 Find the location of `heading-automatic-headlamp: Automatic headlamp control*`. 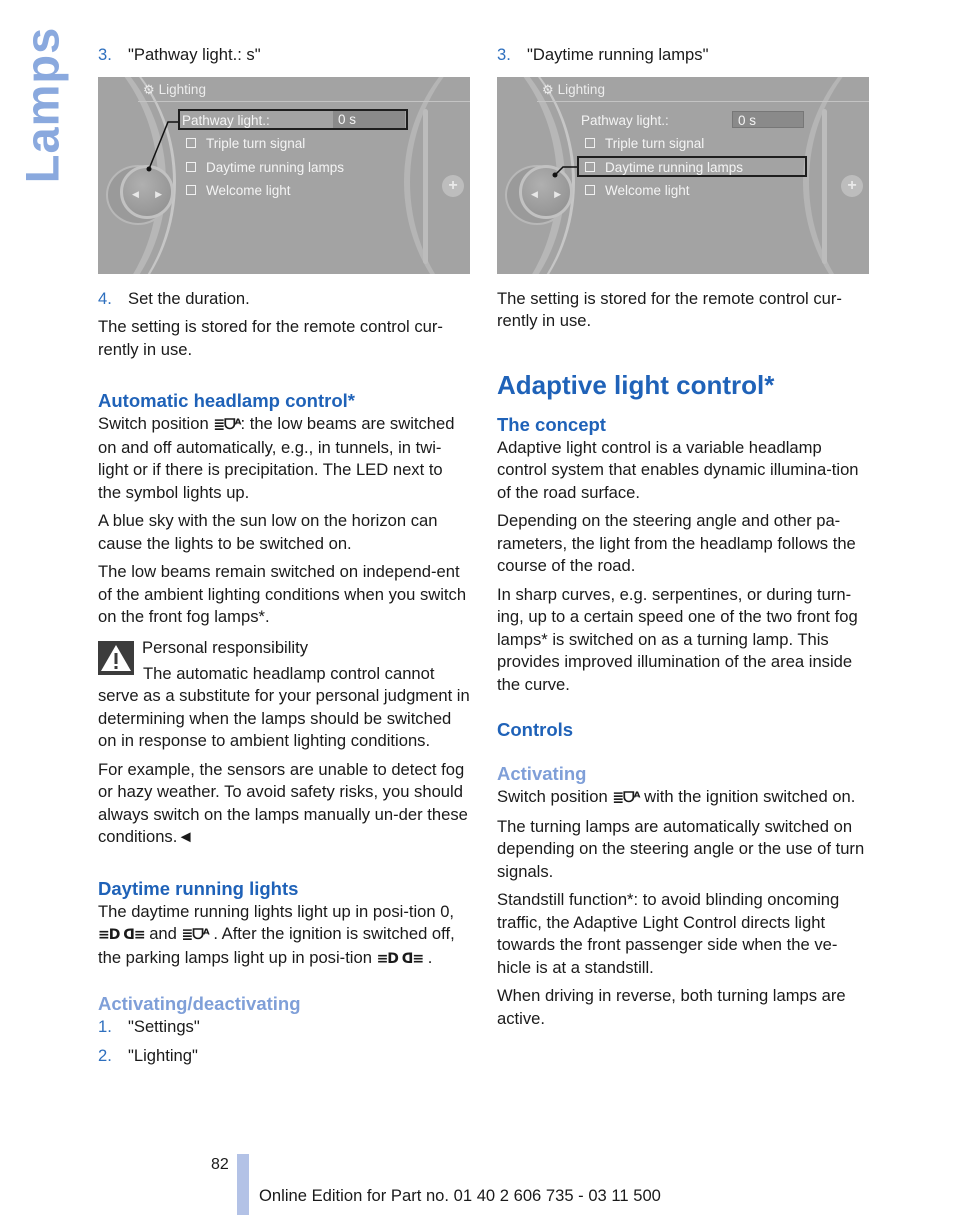

heading-automatic-headlamp: Automatic headlamp control* is located at coordinates (226, 400).